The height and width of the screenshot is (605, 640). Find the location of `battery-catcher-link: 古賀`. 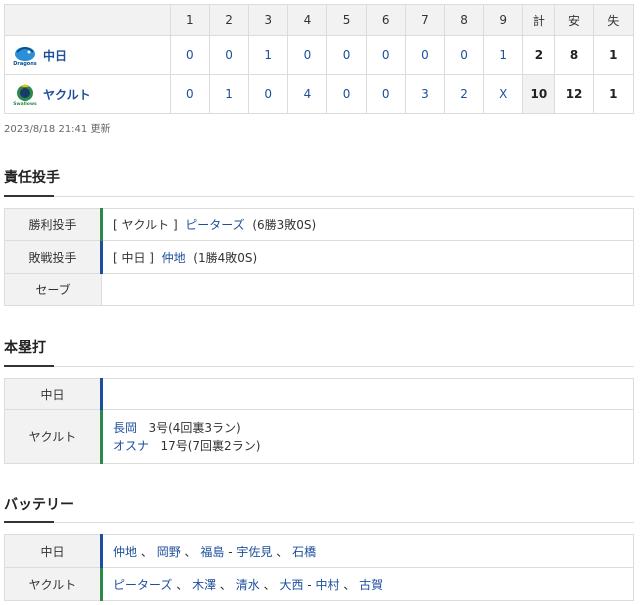

battery-catcher-link: 古賀 is located at coordinates (371, 585).